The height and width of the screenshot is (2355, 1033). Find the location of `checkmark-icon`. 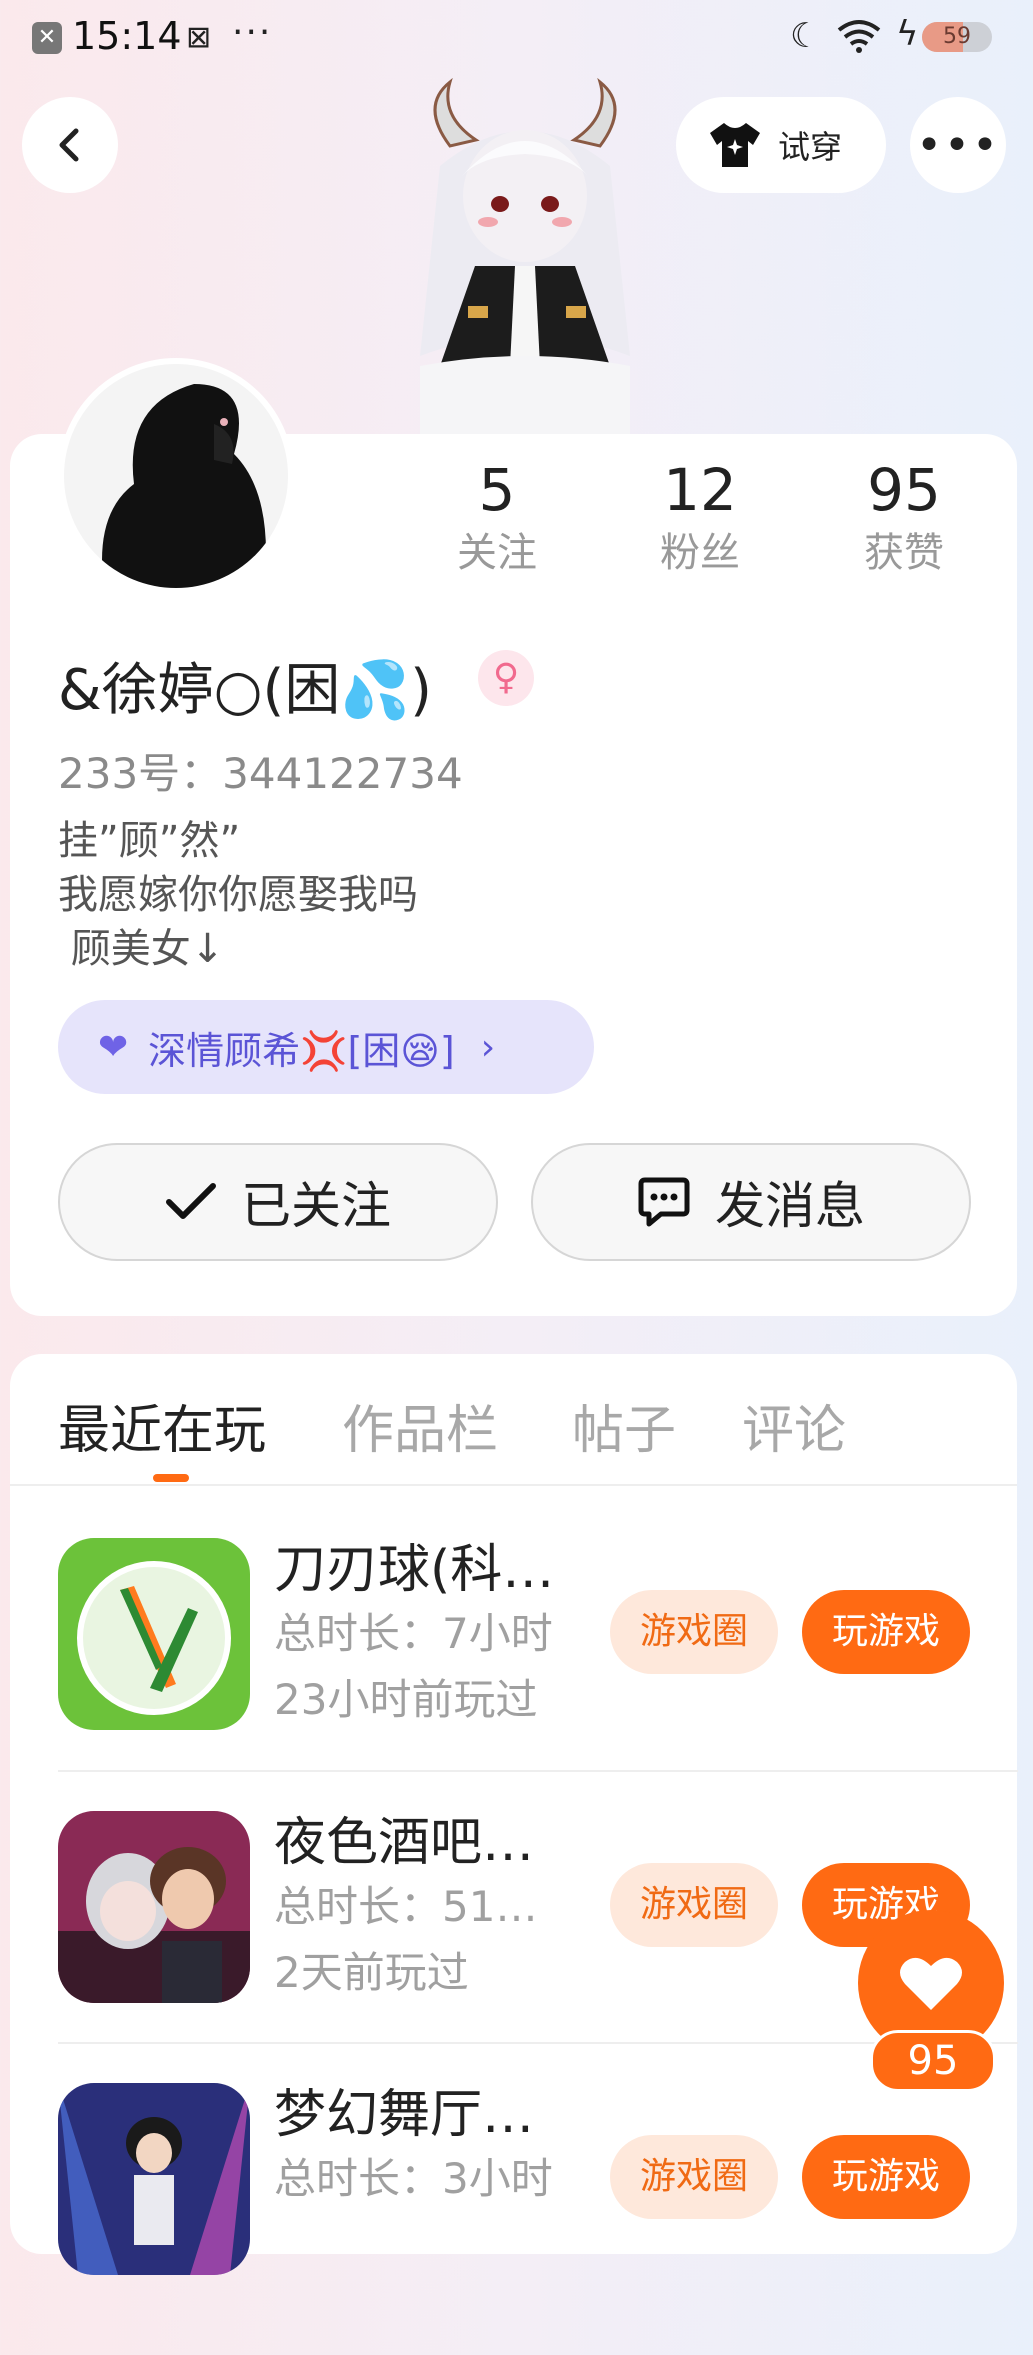

checkmark-icon is located at coordinates (191, 1201).